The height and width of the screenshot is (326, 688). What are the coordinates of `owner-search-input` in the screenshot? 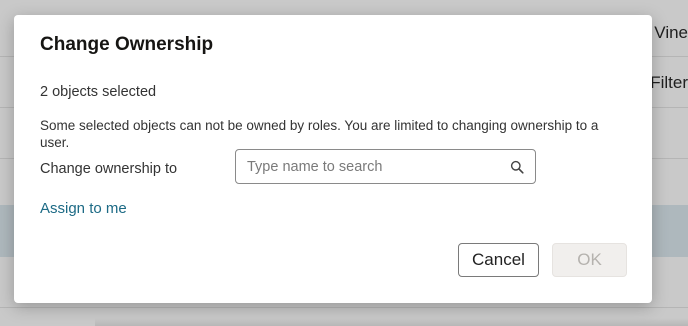 It's located at (372, 166).